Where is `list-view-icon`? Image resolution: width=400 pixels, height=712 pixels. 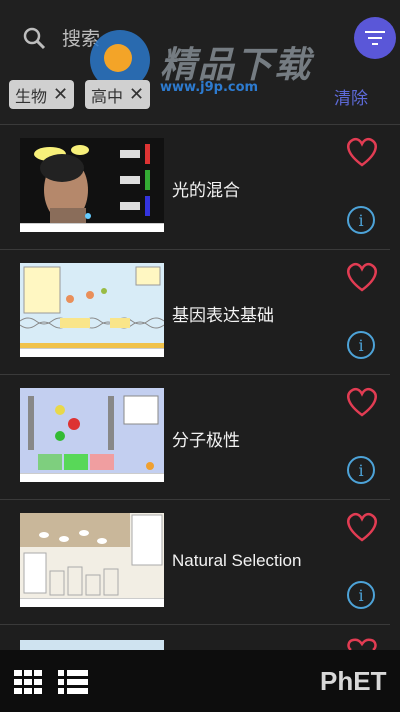
list-view-icon is located at coordinates (73, 682).